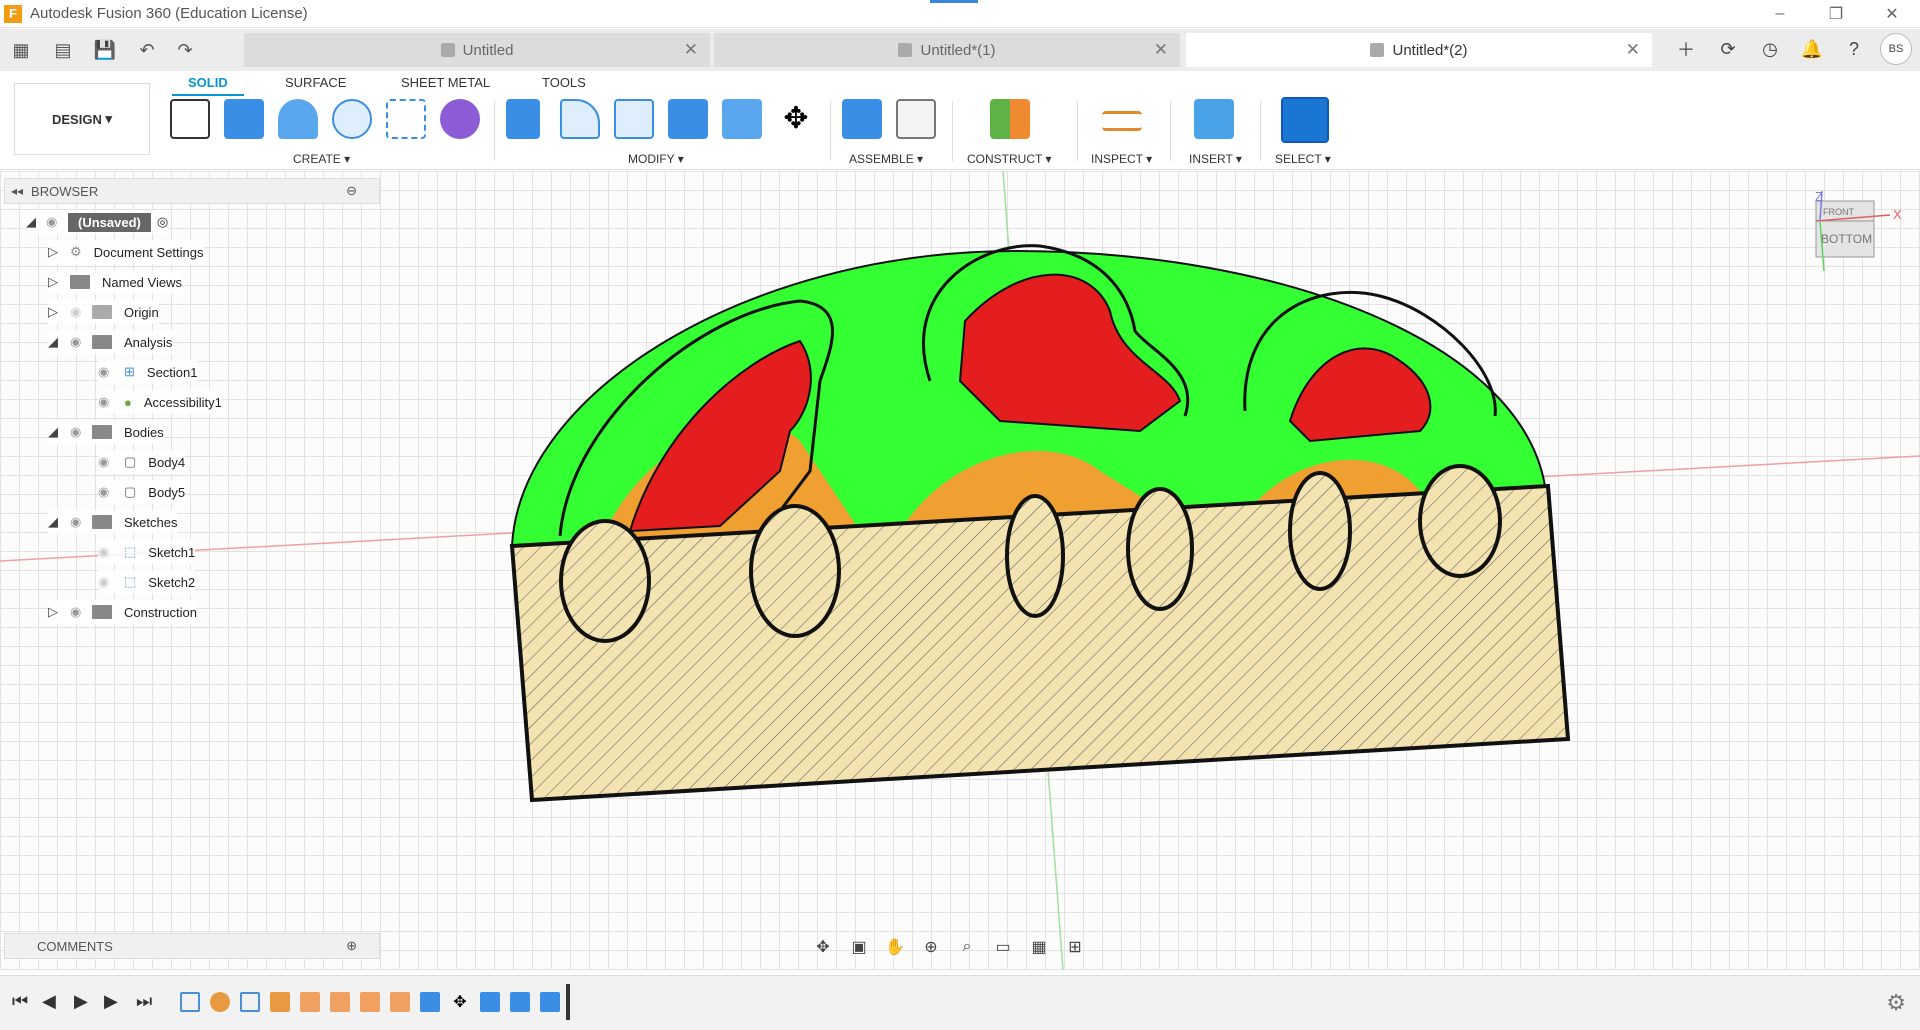  What do you see at coordinates (111, 1001) in the screenshot?
I see `step-forward-icon: ▶` at bounding box center [111, 1001].